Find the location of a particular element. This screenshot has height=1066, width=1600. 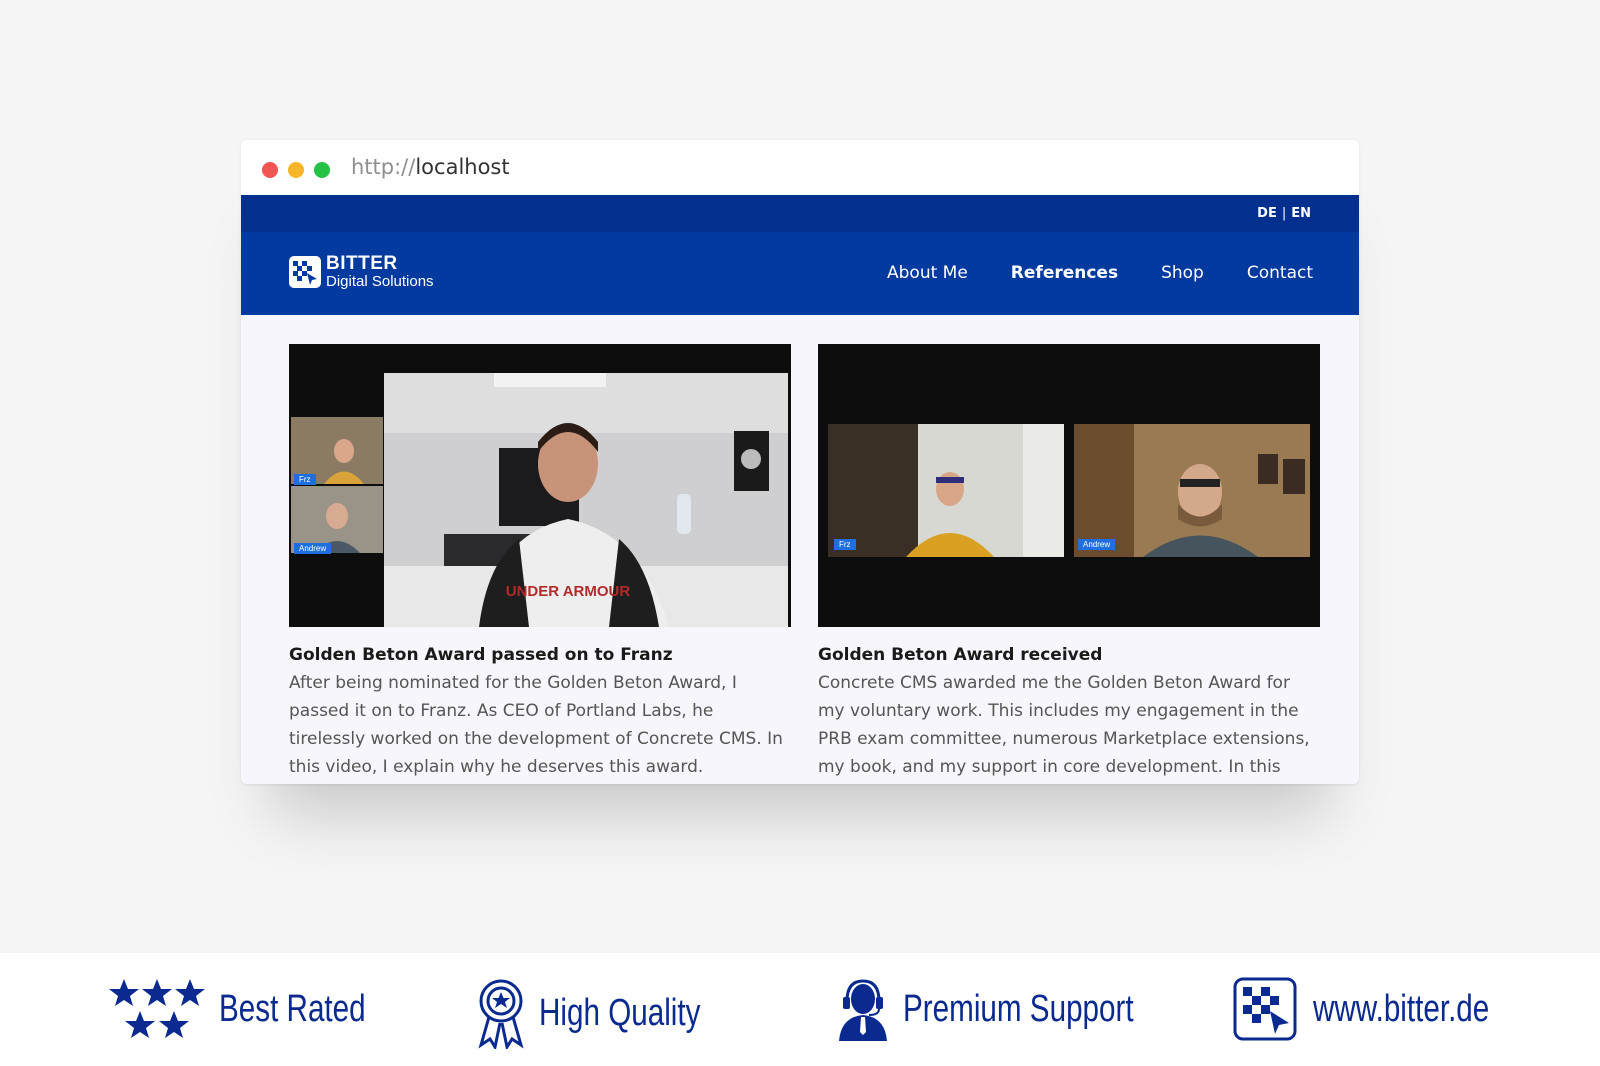

nav-references: References is located at coordinates (1064, 273).